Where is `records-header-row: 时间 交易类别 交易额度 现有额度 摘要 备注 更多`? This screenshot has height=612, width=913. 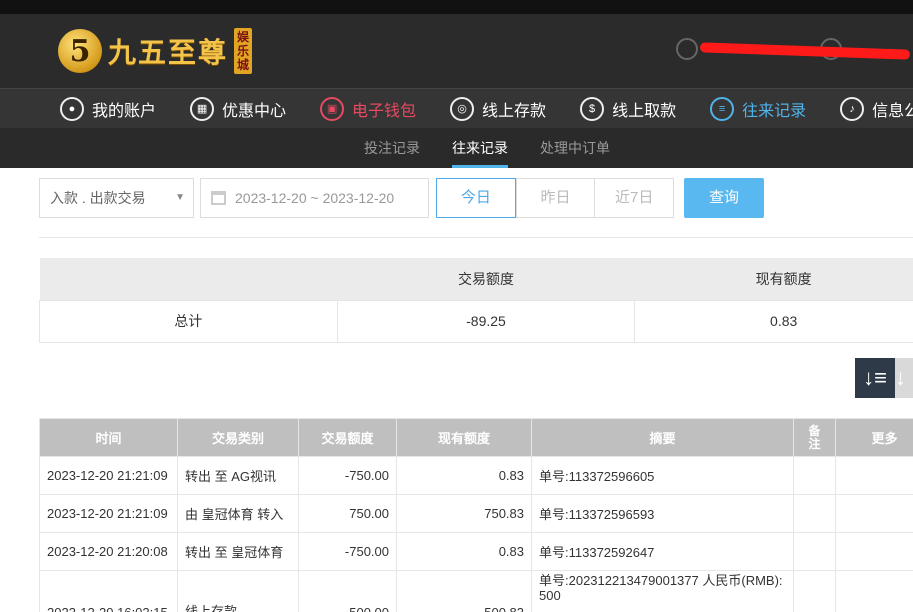 records-header-row: 时间 交易类别 交易额度 现有额度 摘要 备注 更多 is located at coordinates (476, 437).